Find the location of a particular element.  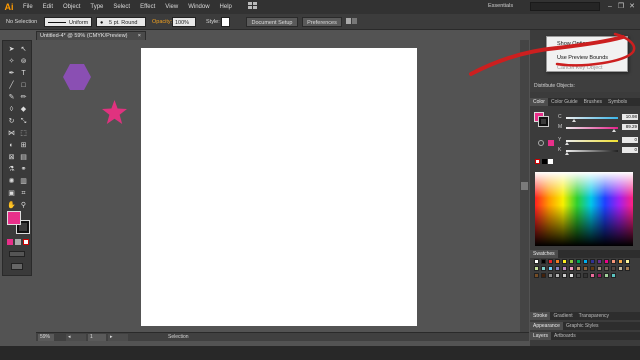

rotate-tool-icon: ↻ is located at coordinates (11, 121).